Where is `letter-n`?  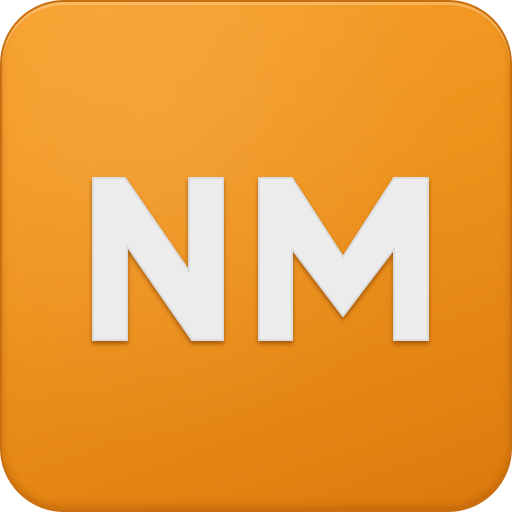 letter-n is located at coordinates (158, 259).